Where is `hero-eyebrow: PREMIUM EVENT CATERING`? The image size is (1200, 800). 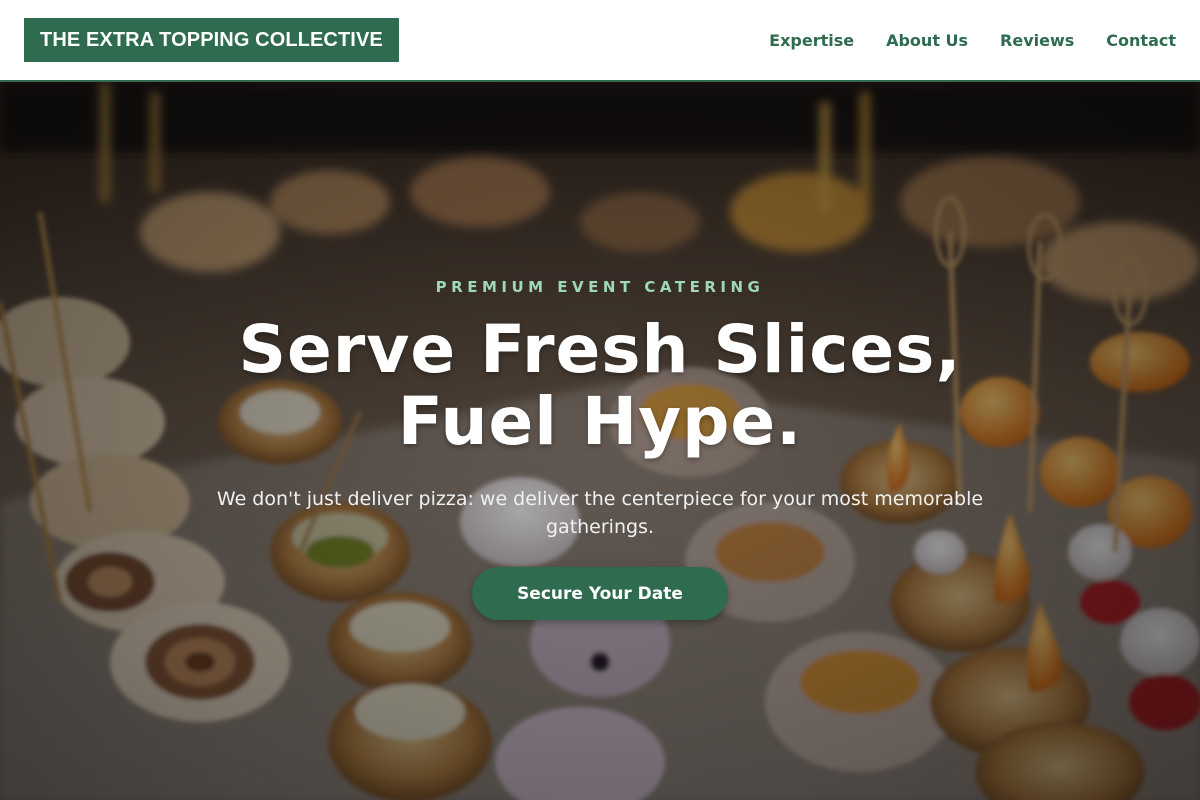
hero-eyebrow: PREMIUM EVENT CATERING is located at coordinates (600, 287).